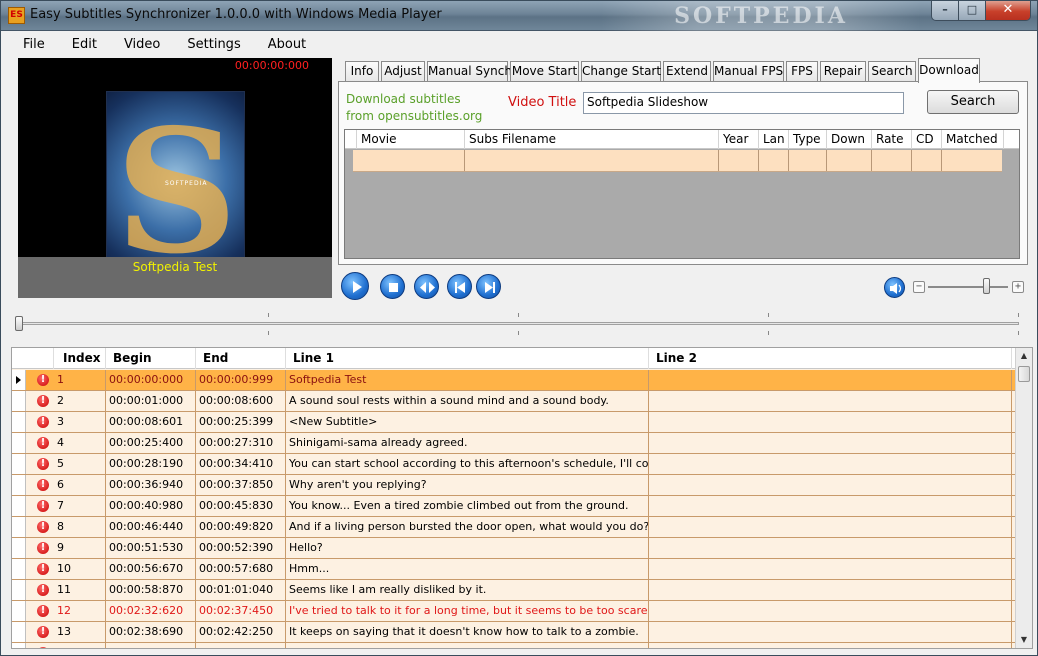 The image size is (1038, 656). Describe the element at coordinates (80, 527) in the screenshot. I see `cell-index: 8` at that location.